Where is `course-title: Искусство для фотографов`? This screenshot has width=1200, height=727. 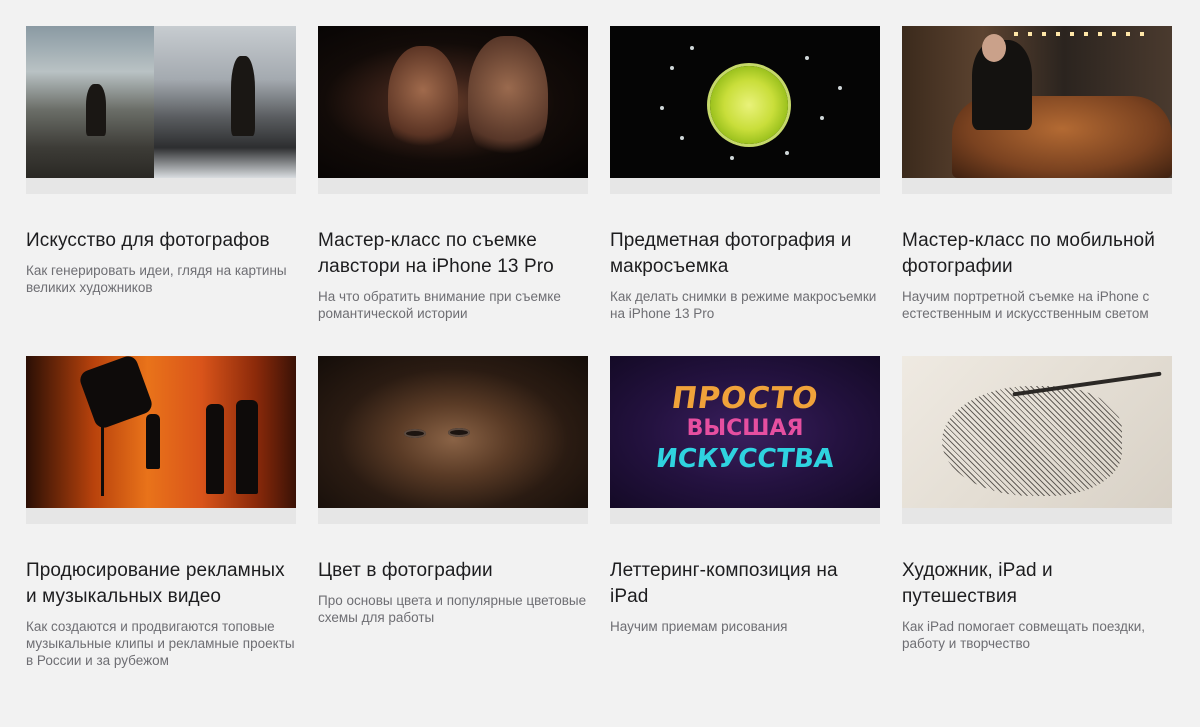 course-title: Искусство для фотографов is located at coordinates (161, 241).